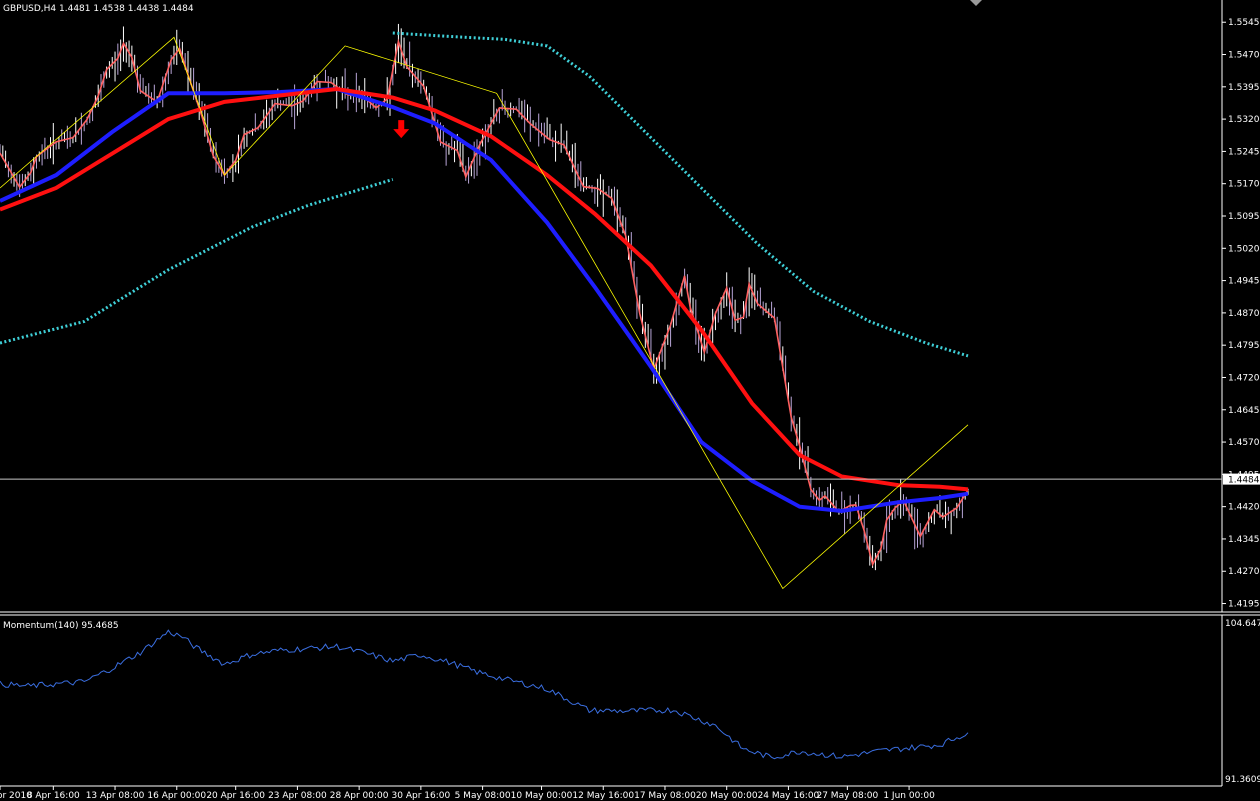 The width and height of the screenshot is (1260, 801). I want to click on price-tick-label: 1.4645, so click(1244, 411).